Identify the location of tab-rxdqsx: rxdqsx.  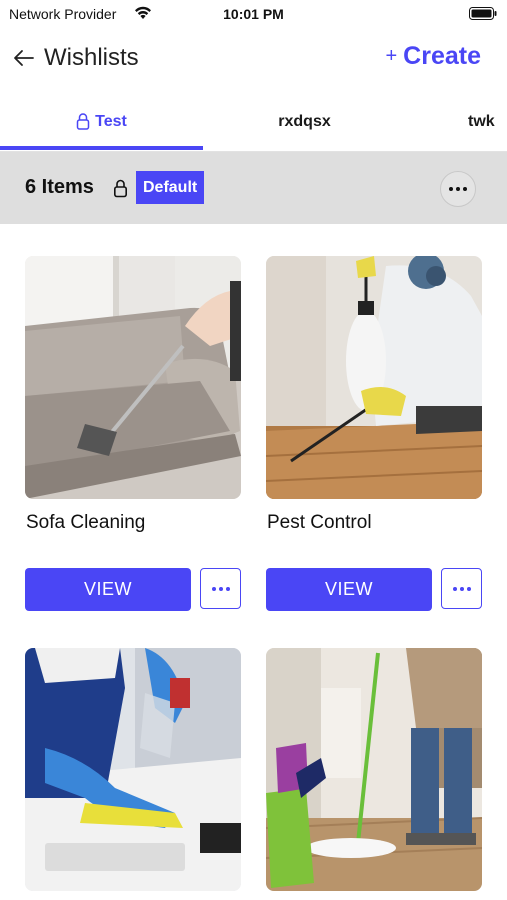
(304, 128).